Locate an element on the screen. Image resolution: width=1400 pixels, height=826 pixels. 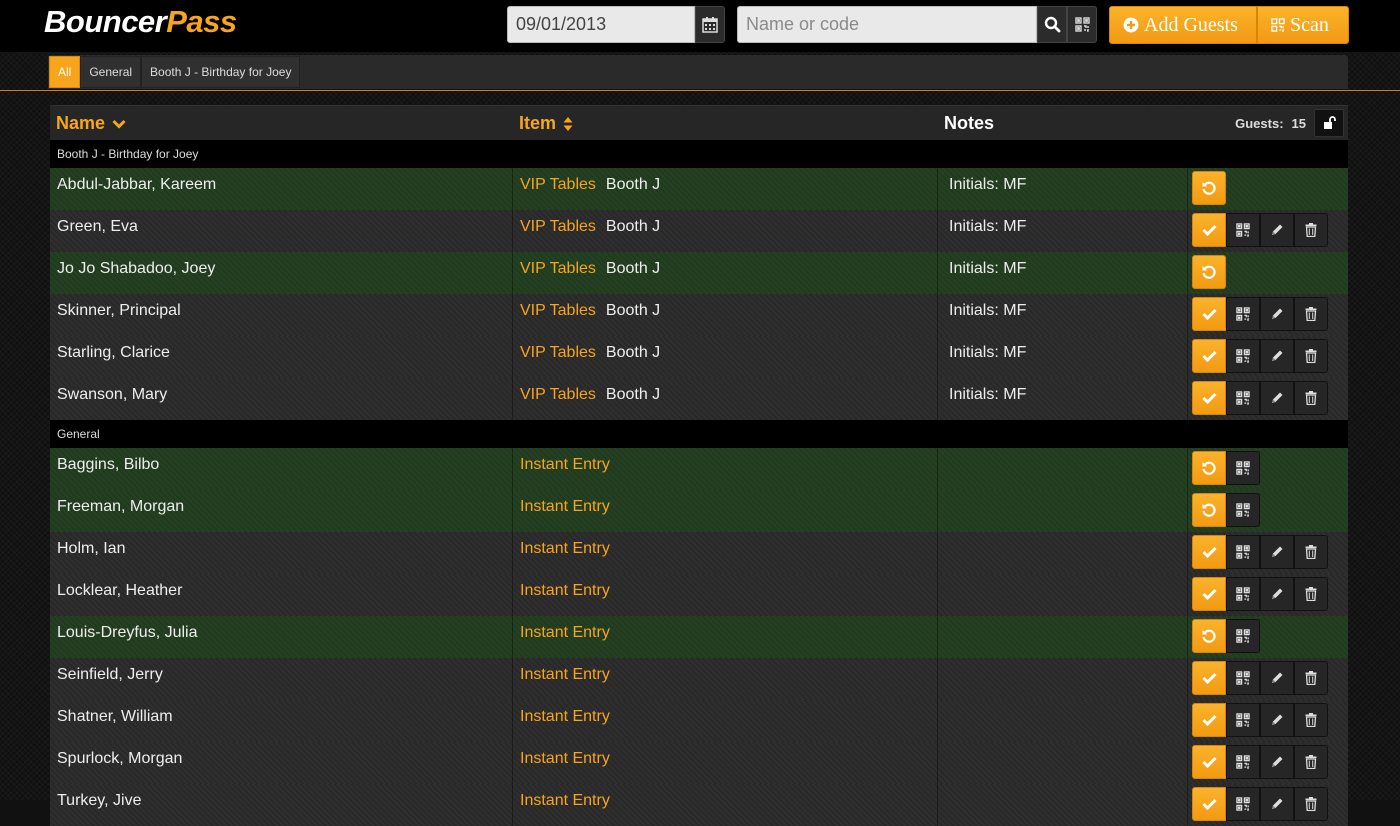
scan-button: Scan is located at coordinates (1303, 25).